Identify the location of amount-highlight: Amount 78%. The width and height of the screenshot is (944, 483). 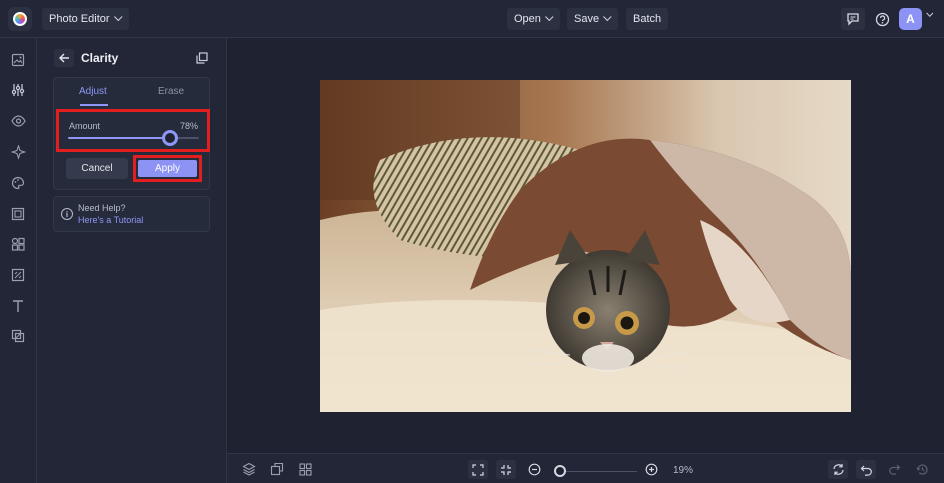
(133, 130).